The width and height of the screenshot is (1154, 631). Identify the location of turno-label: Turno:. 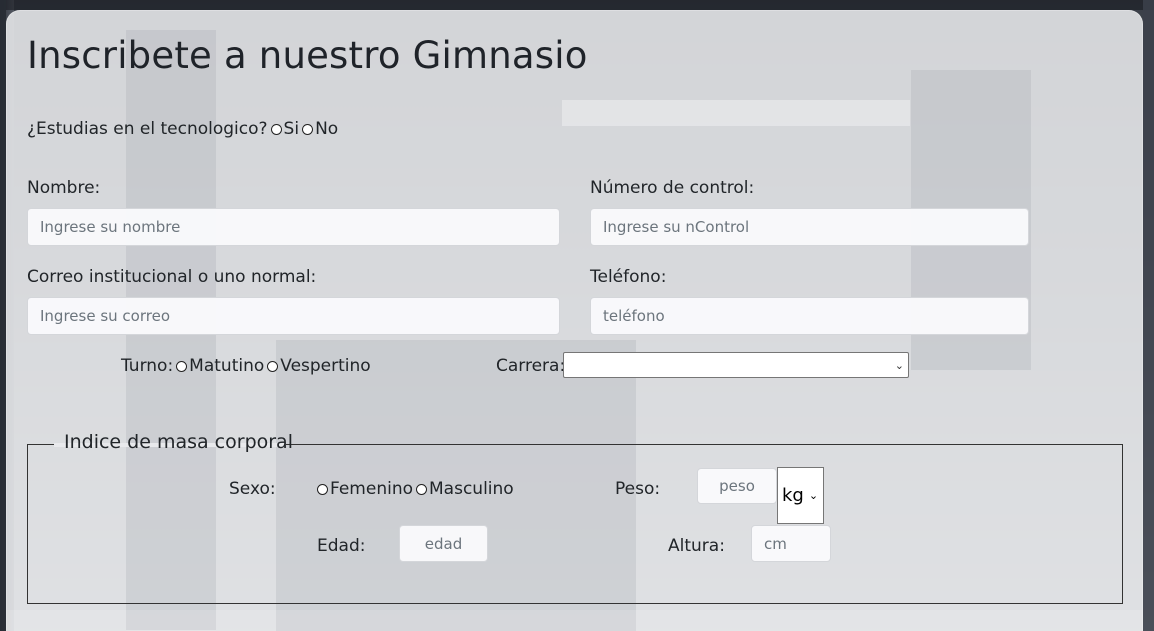
(147, 366).